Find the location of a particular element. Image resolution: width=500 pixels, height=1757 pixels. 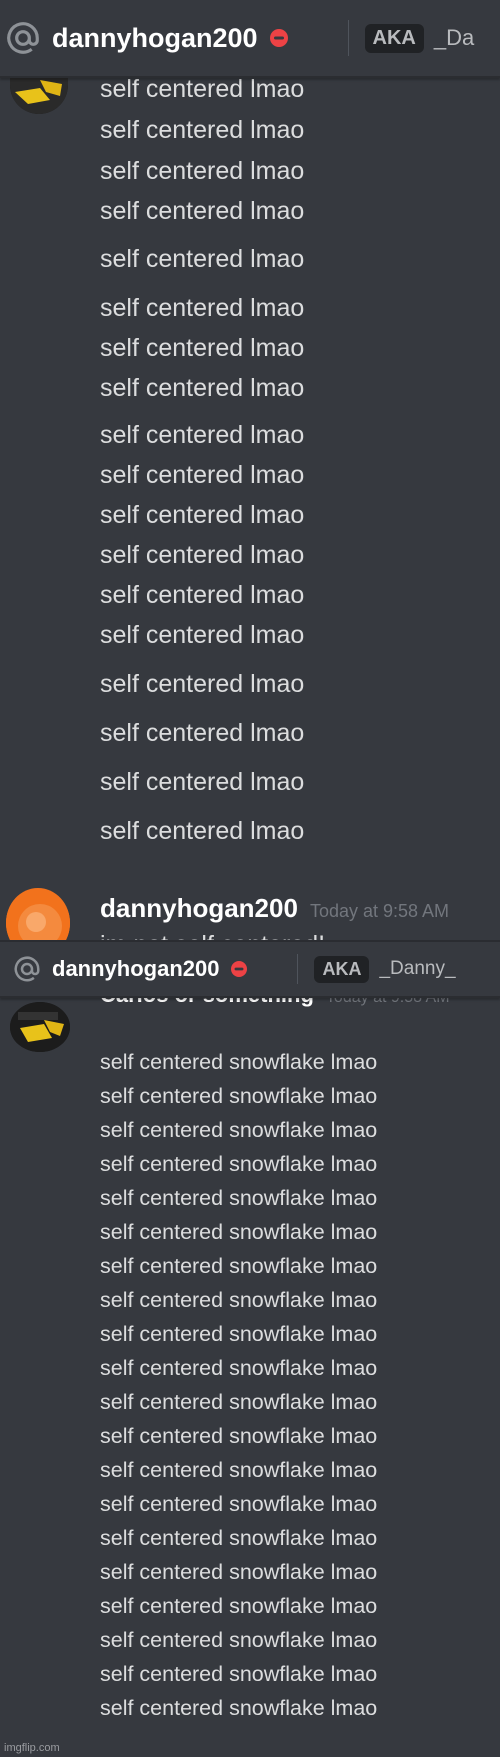

aka-name: _Danny_ is located at coordinates (417, 968).